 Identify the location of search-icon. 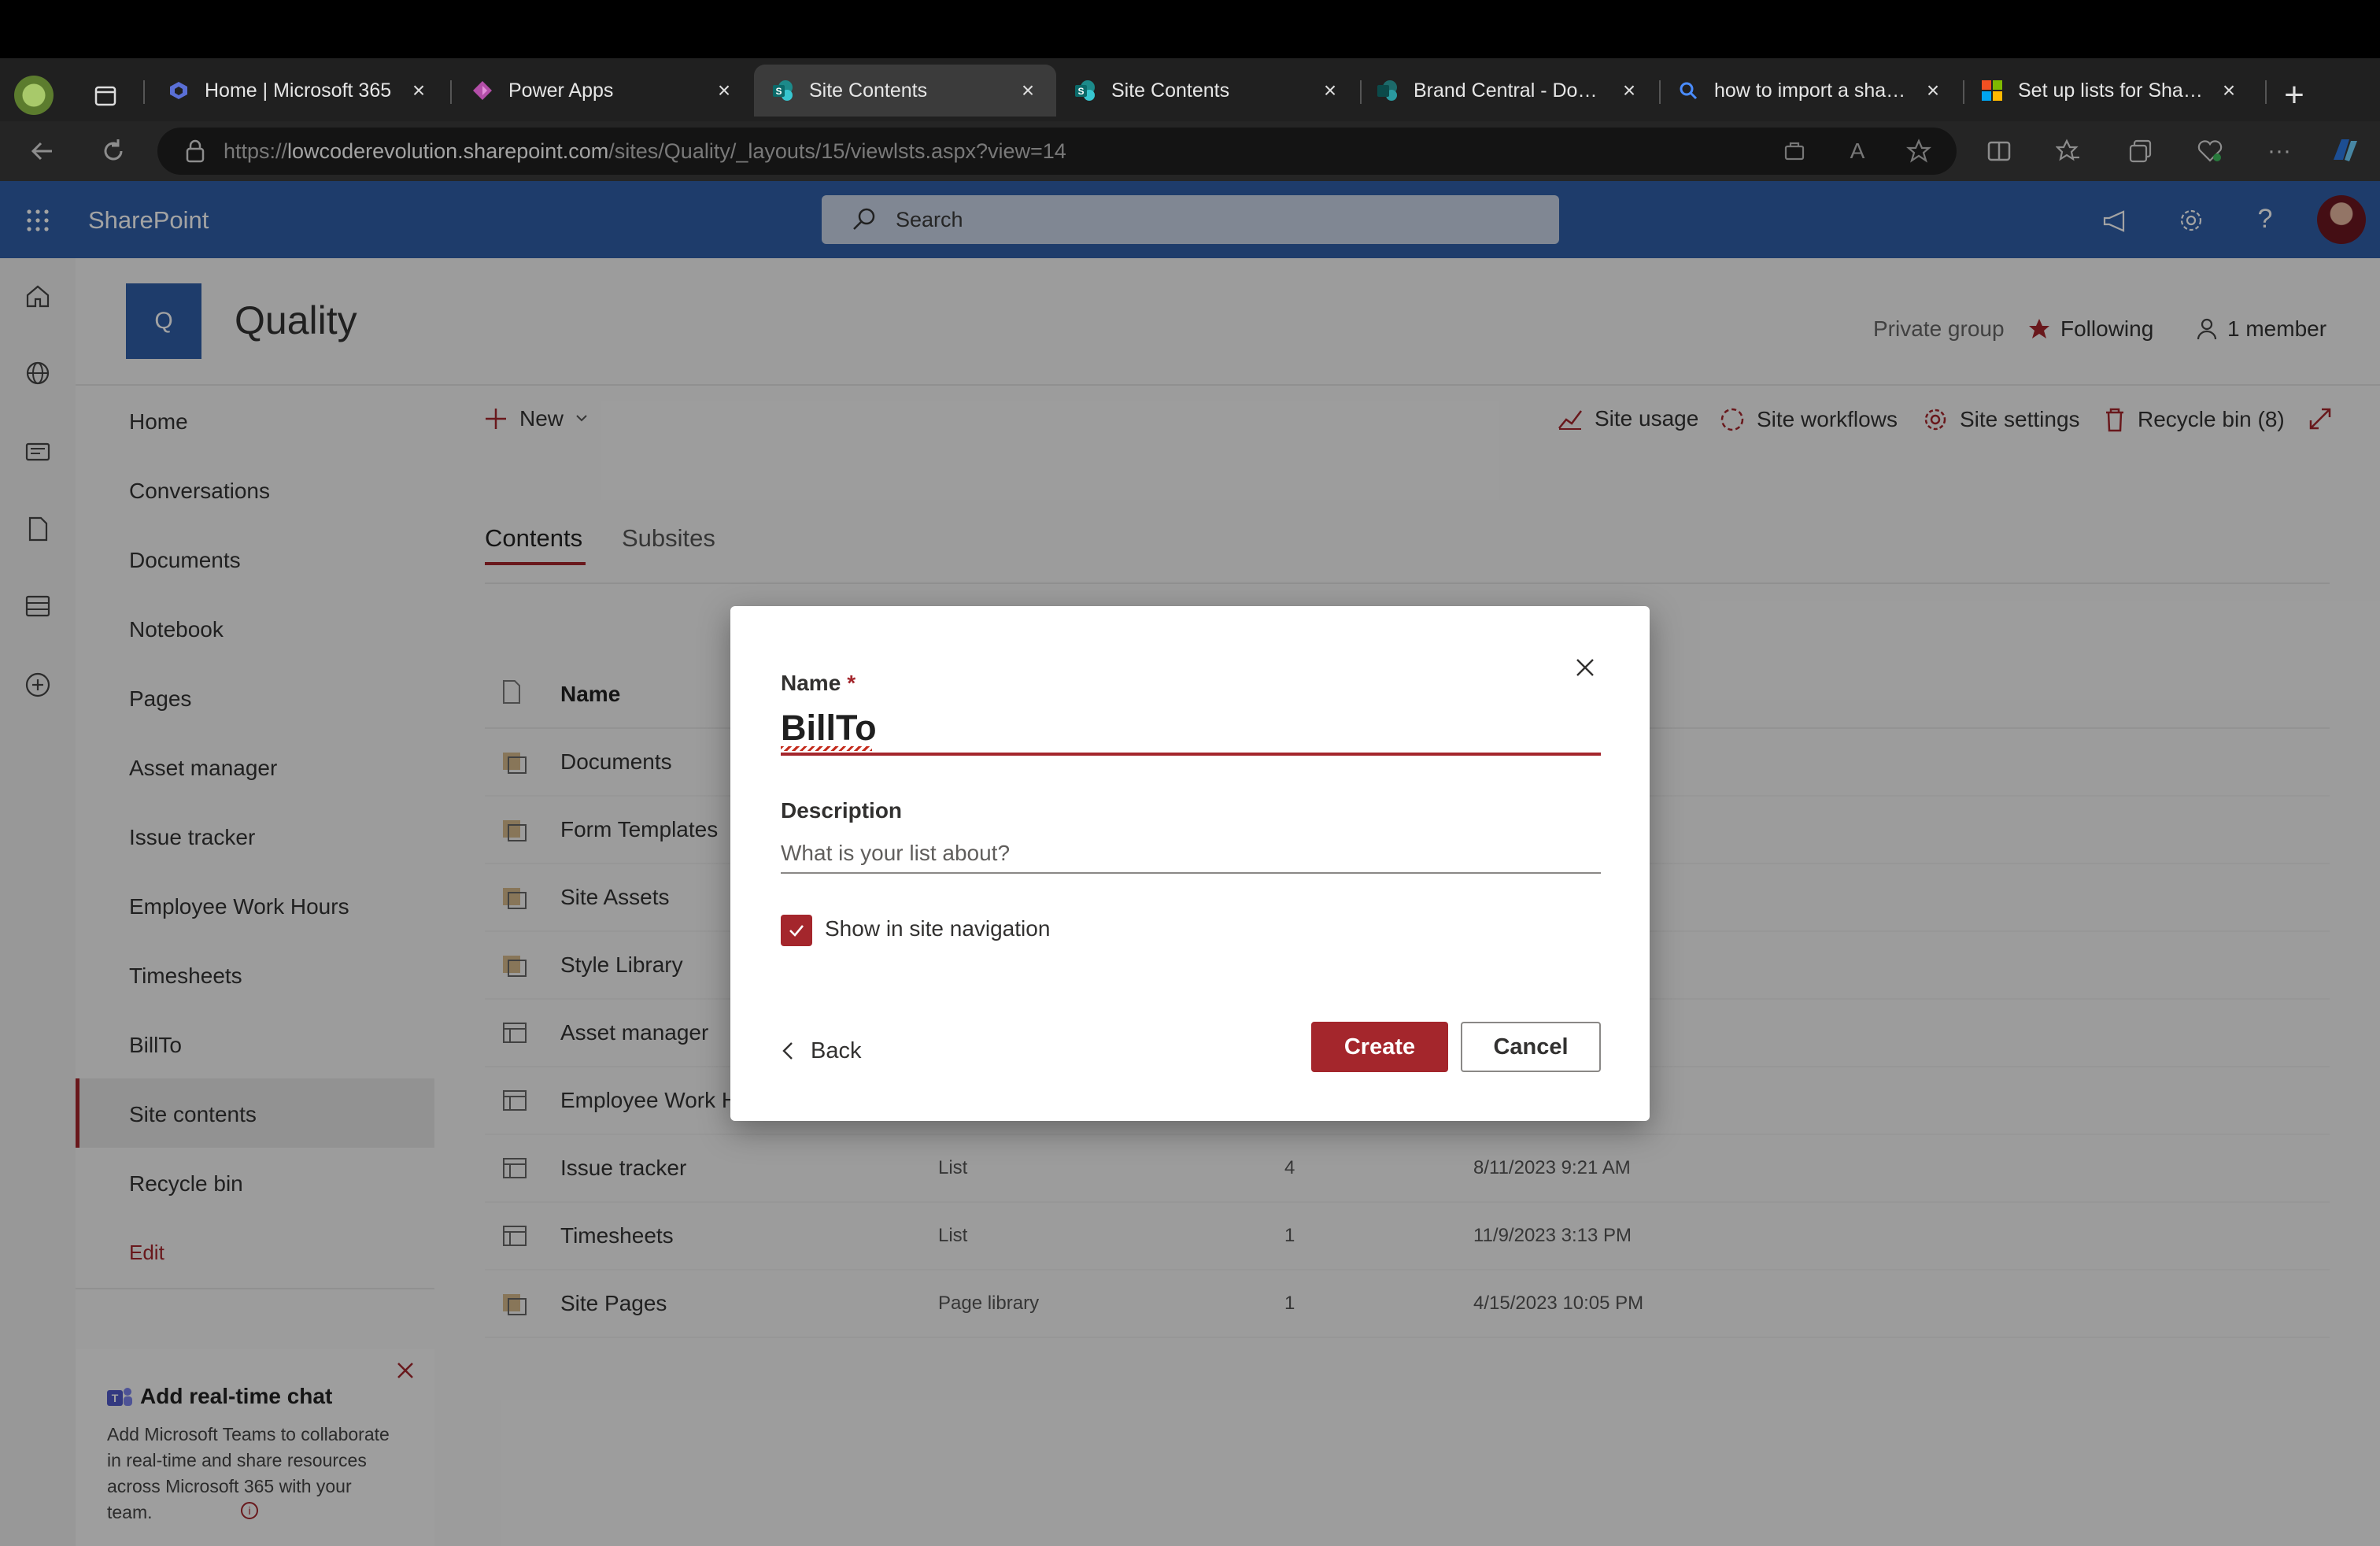
(1688, 90).